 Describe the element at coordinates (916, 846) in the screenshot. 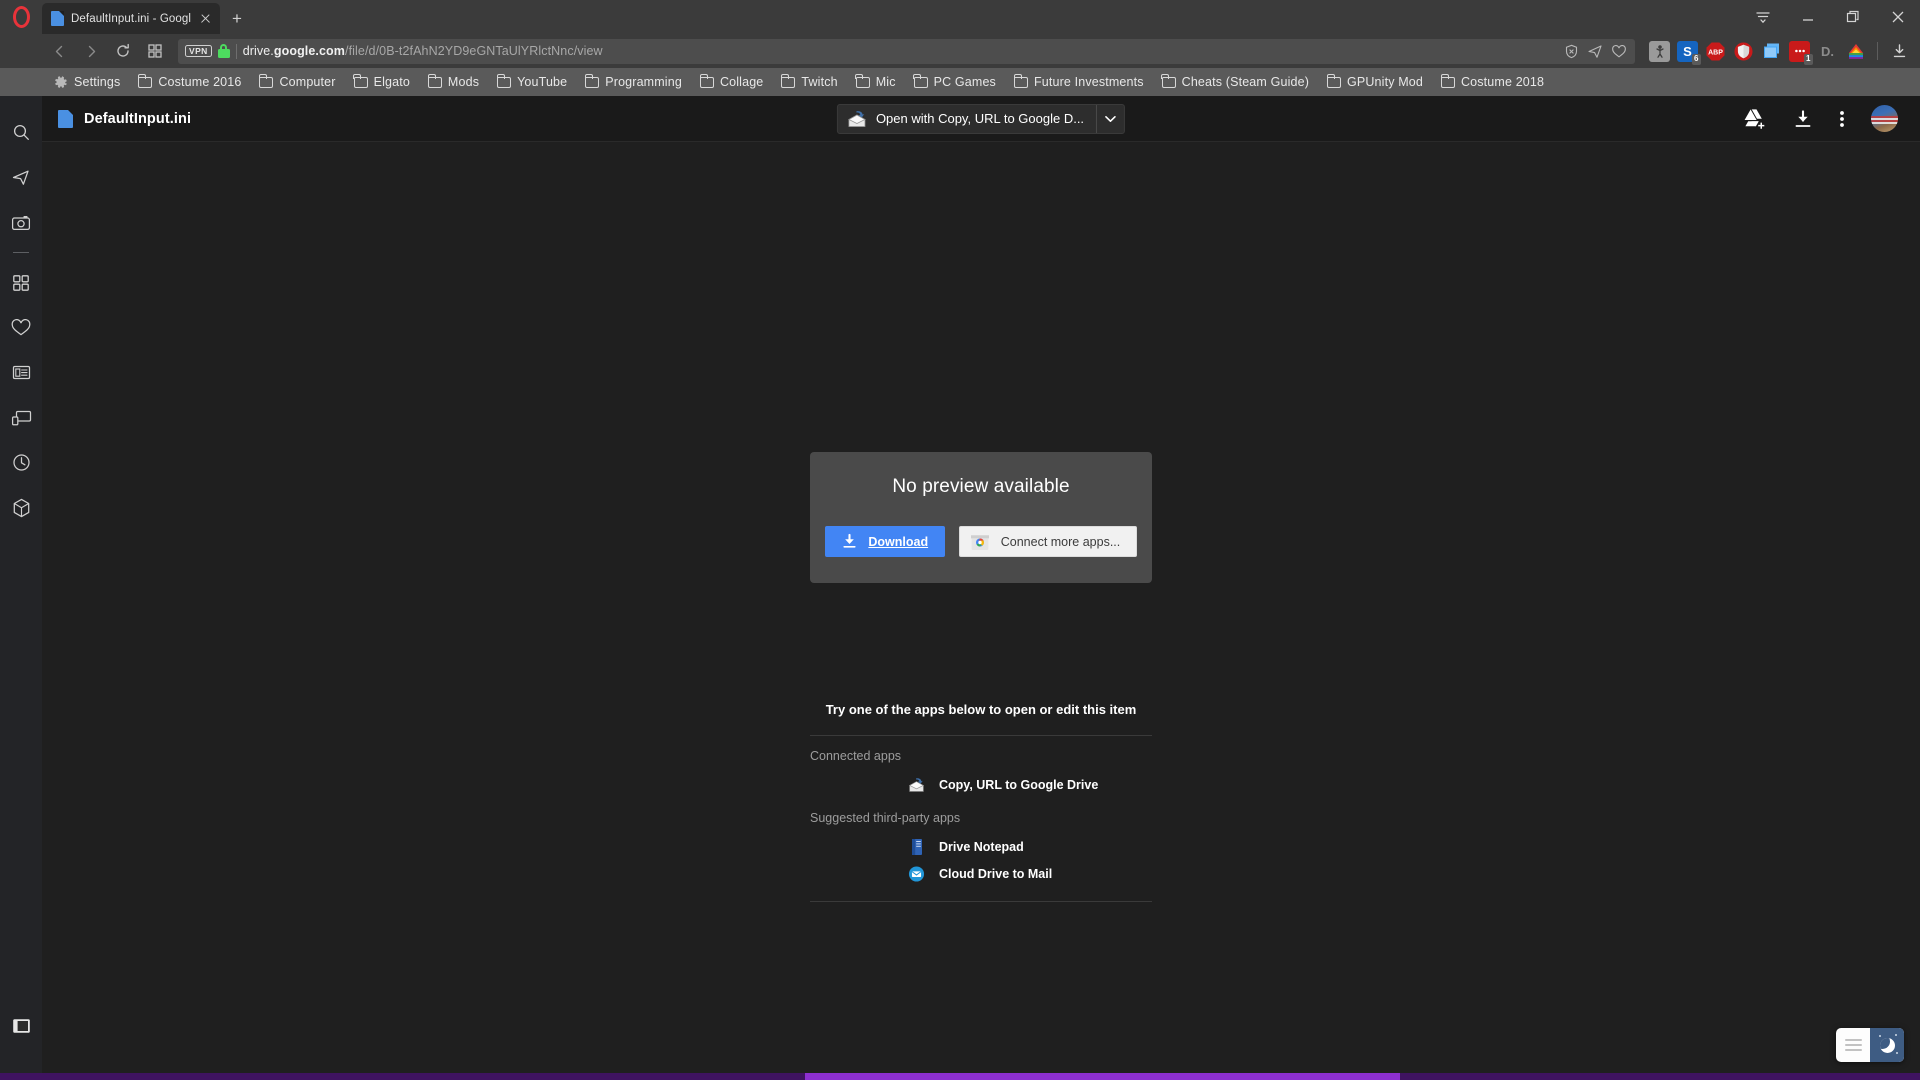

I see `drive-notepad-icon` at that location.